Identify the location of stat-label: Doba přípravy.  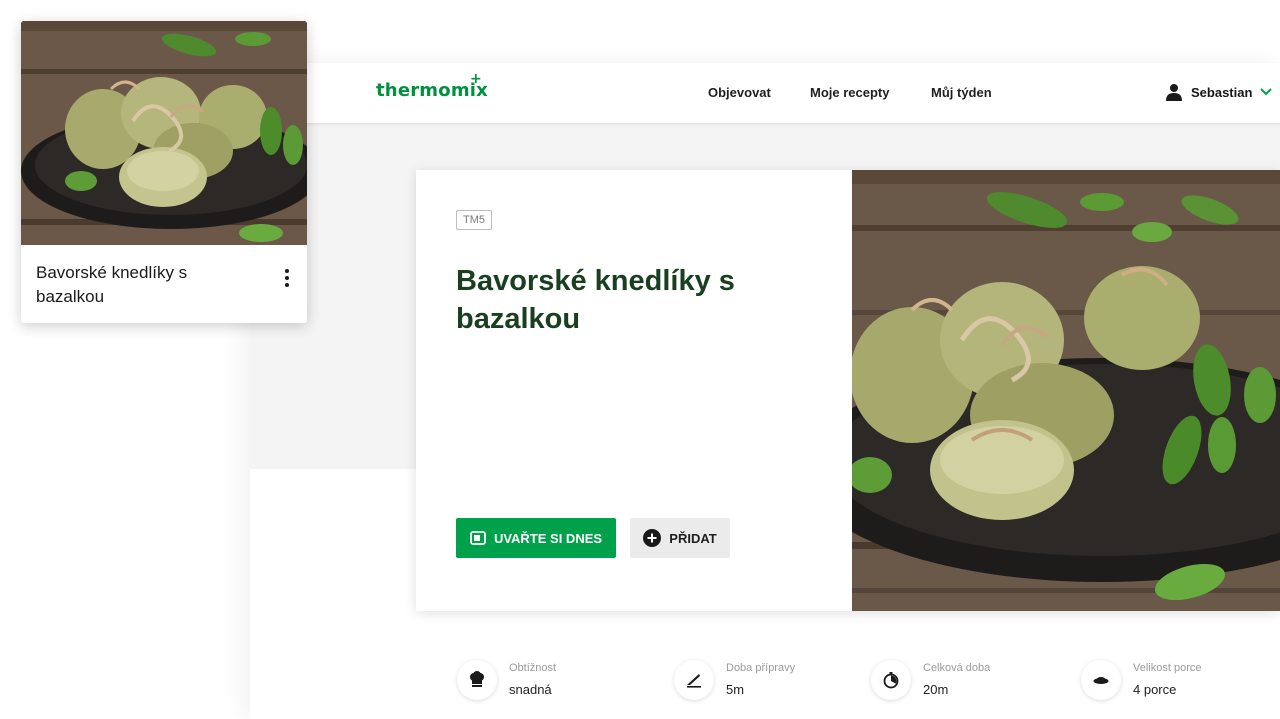
(761, 668).